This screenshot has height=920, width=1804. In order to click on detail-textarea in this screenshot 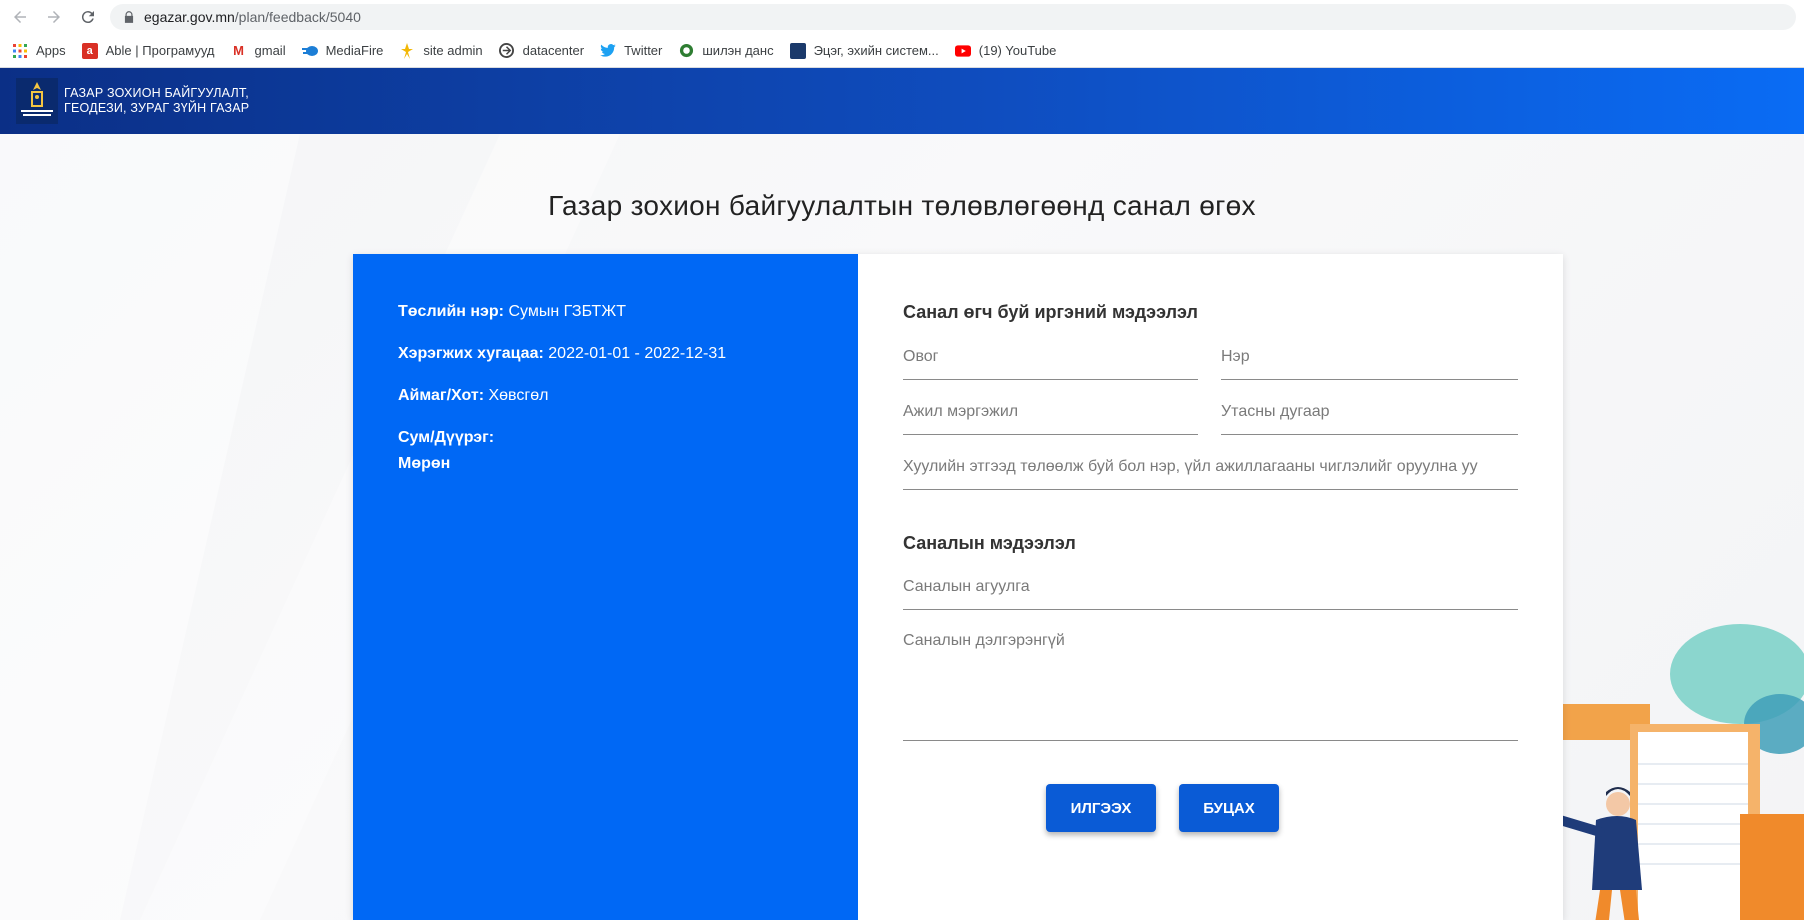, I will do `click(1210, 686)`.